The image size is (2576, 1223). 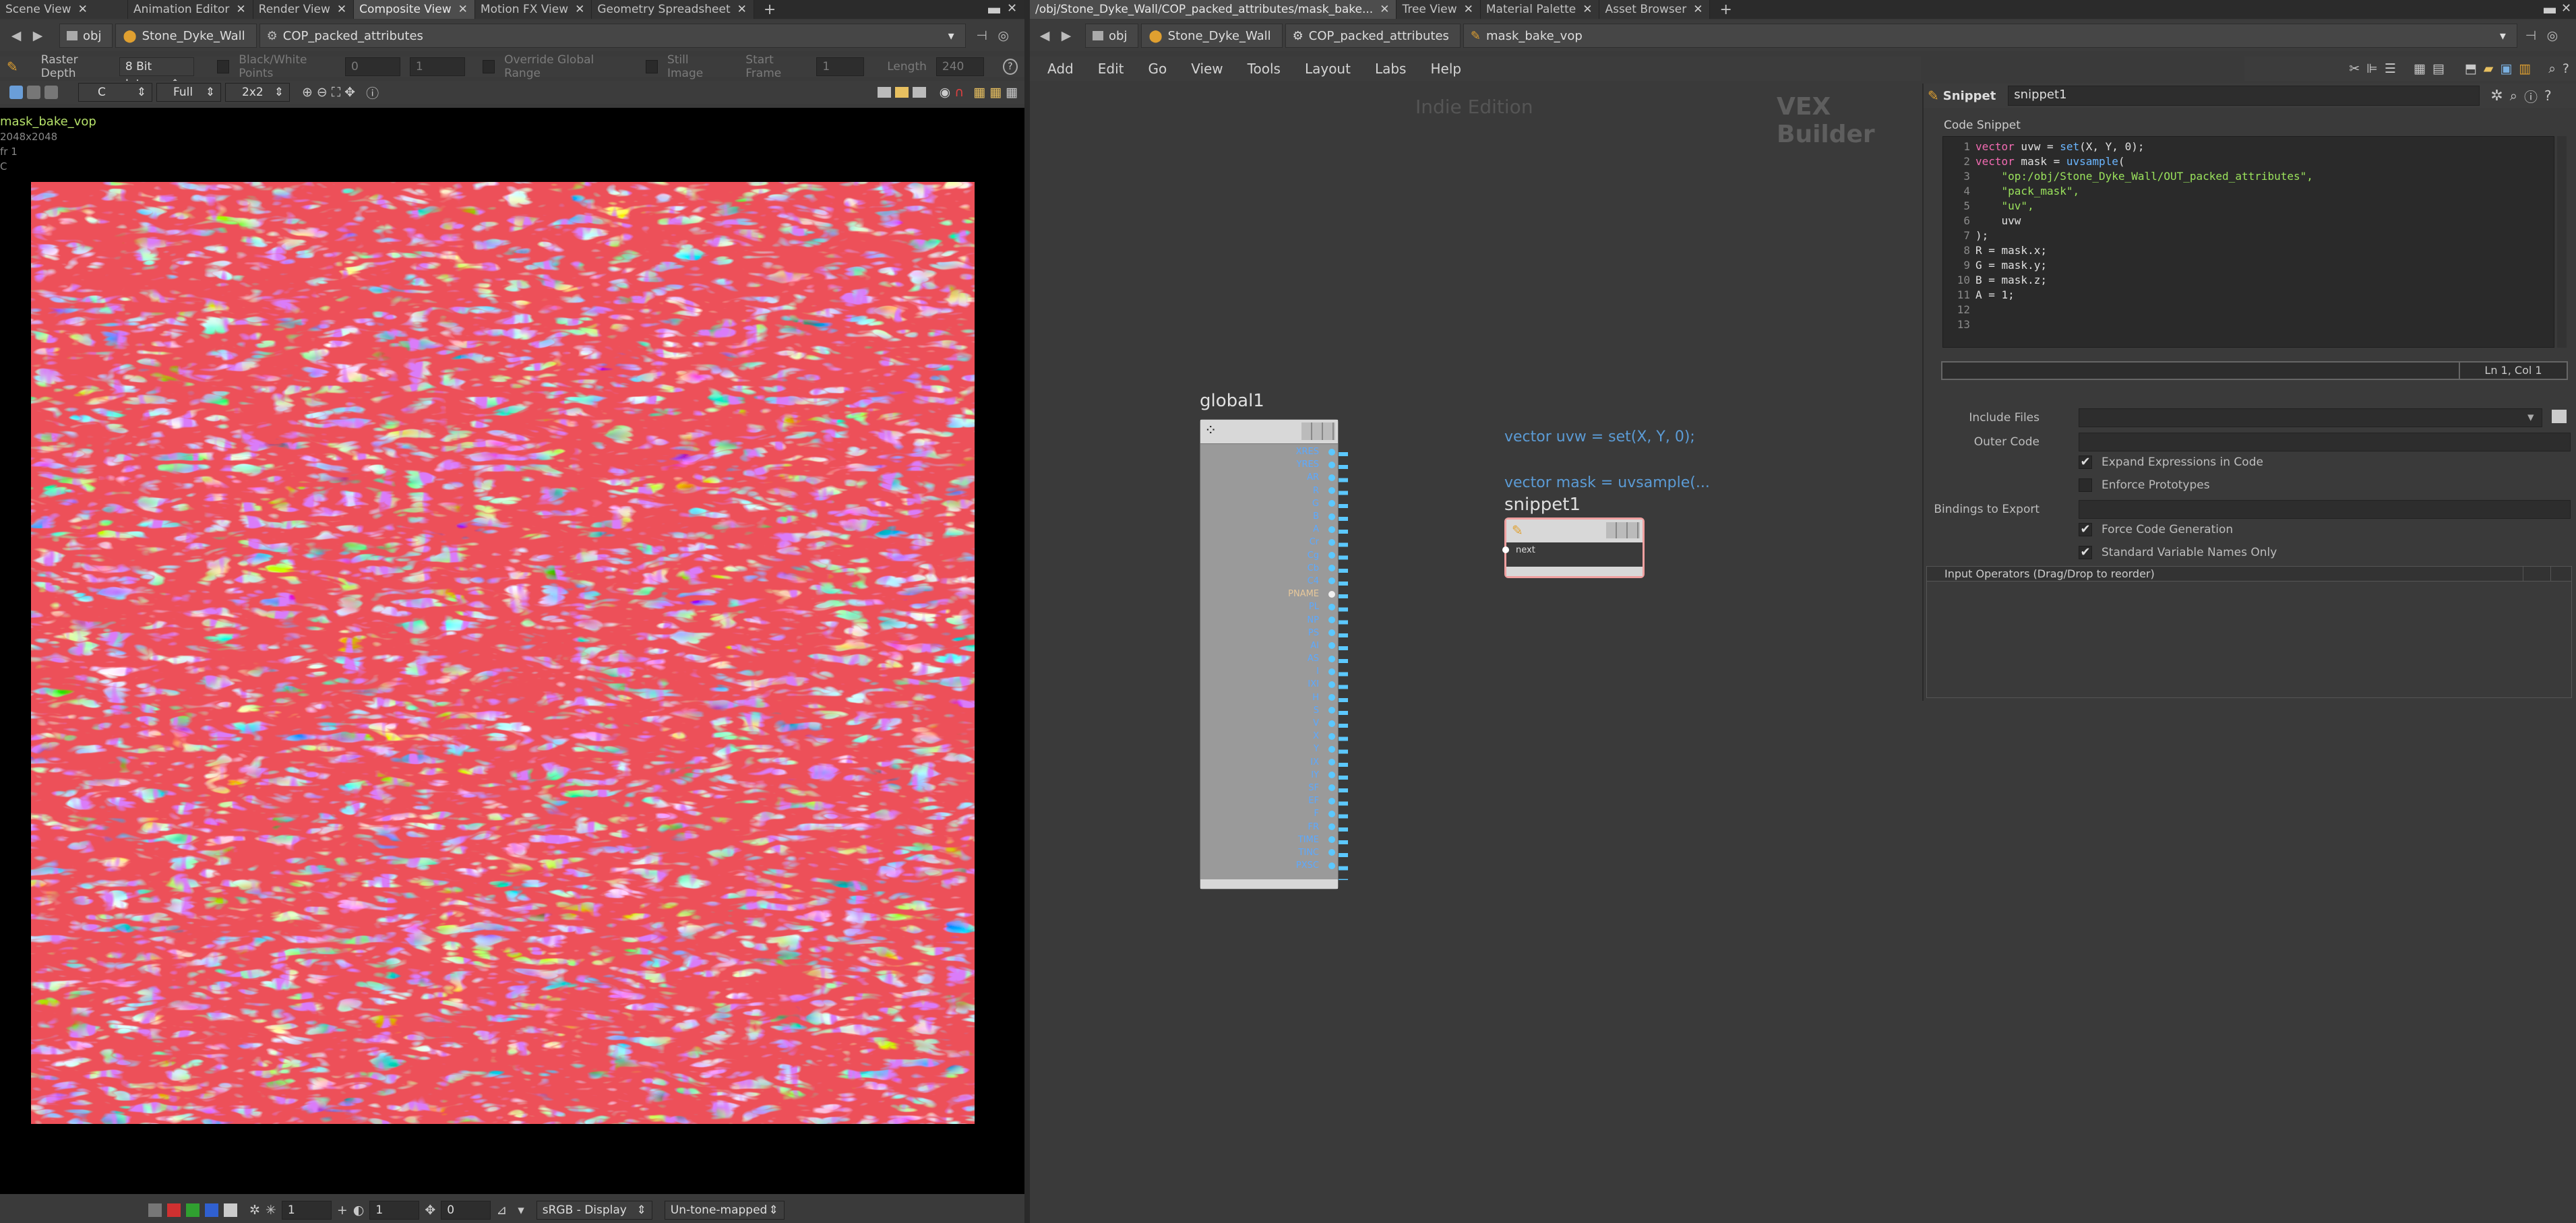 What do you see at coordinates (1269, 432) in the screenshot?
I see `global-node-header: ⁘` at bounding box center [1269, 432].